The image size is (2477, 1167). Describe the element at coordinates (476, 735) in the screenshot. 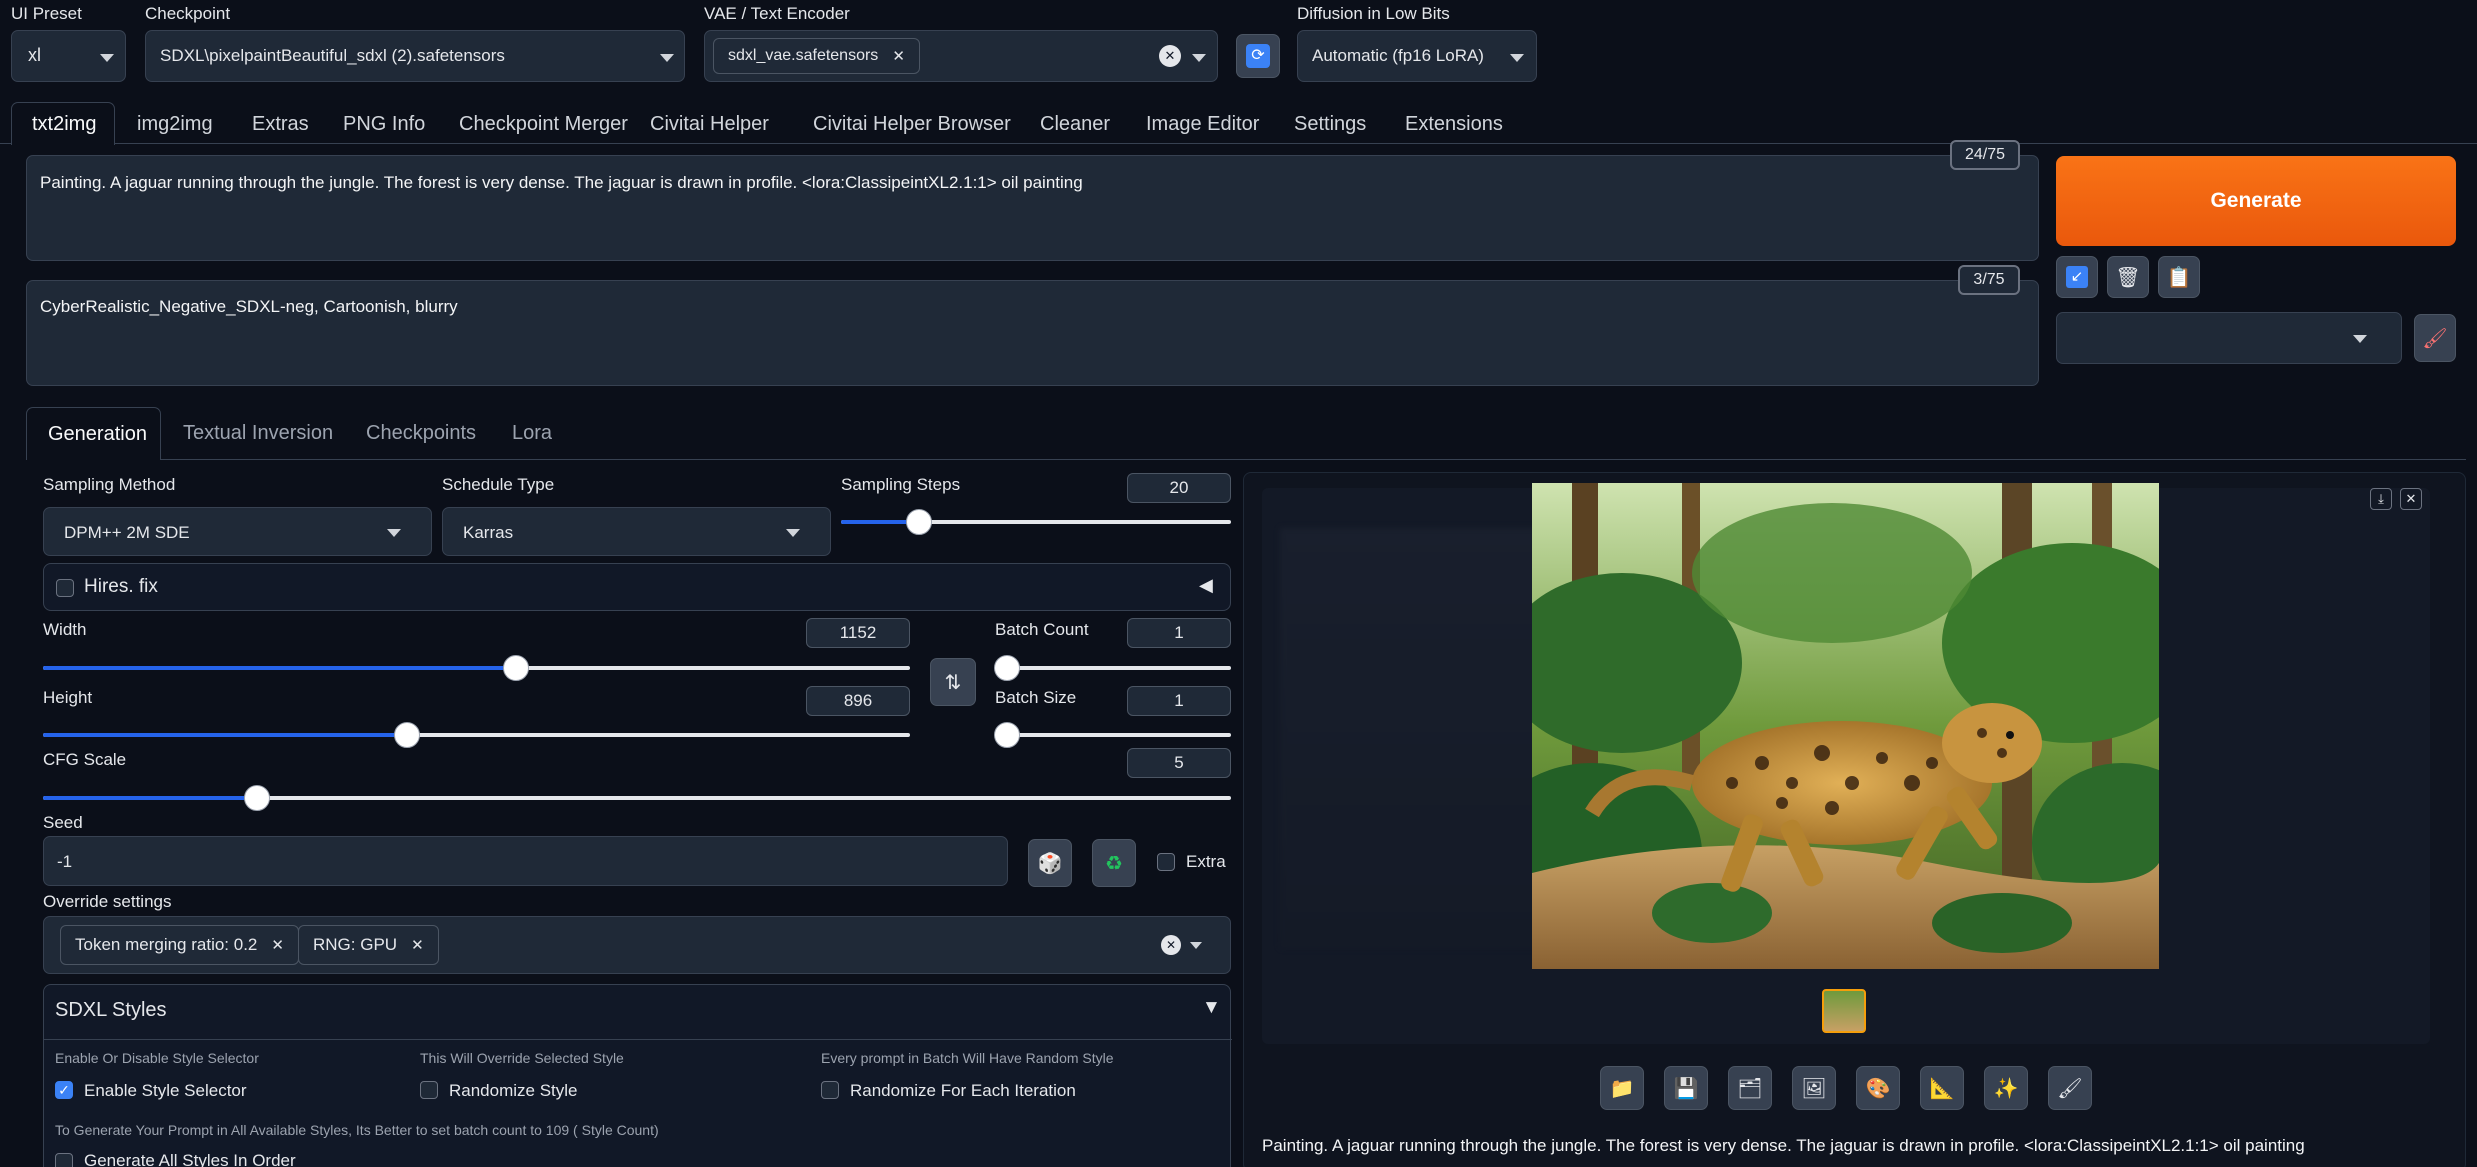

I see `height-slider` at that location.